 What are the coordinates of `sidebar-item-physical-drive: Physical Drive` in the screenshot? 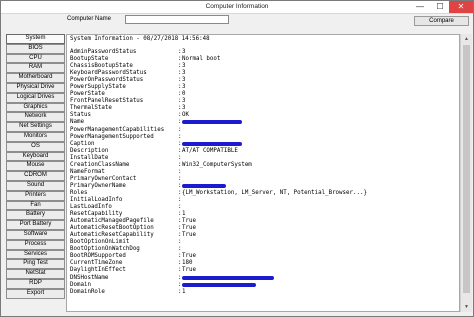 It's located at (35, 87).